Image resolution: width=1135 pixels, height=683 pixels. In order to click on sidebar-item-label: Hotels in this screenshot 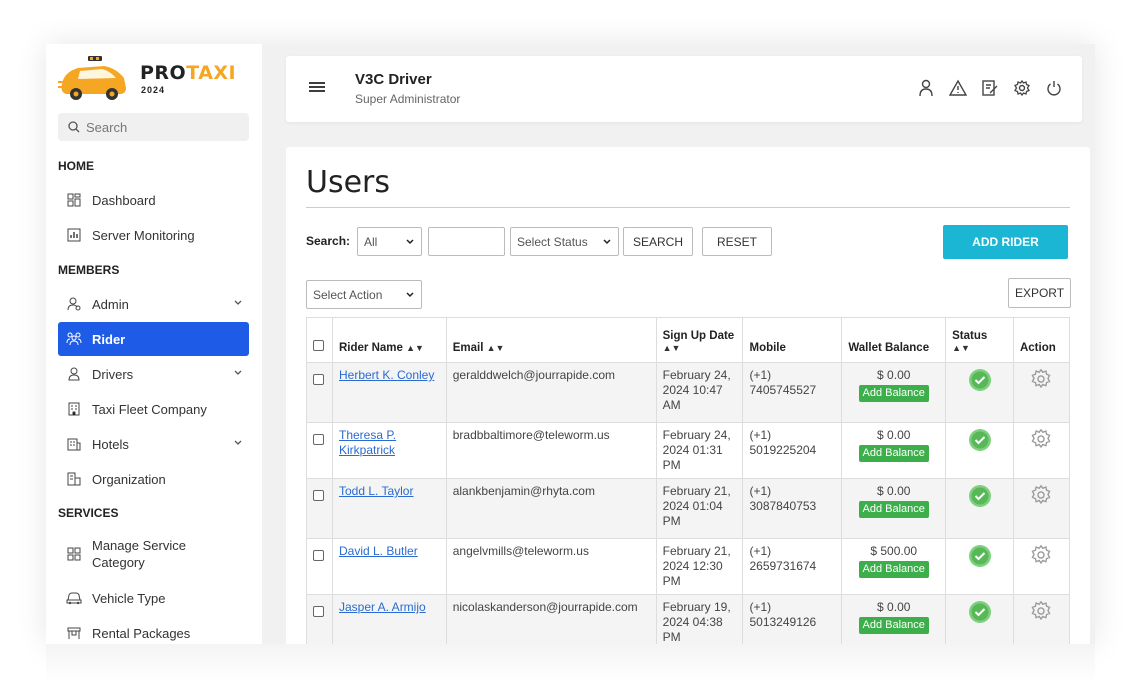, I will do `click(110, 444)`.